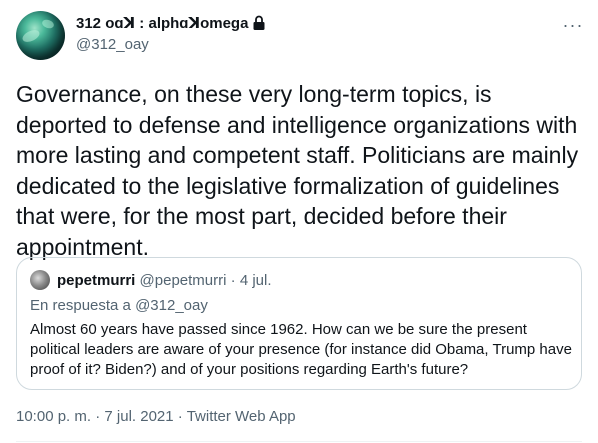 The height and width of the screenshot is (443, 598). What do you see at coordinates (241, 416) in the screenshot?
I see `tweet-source: Twitter Web App` at bounding box center [241, 416].